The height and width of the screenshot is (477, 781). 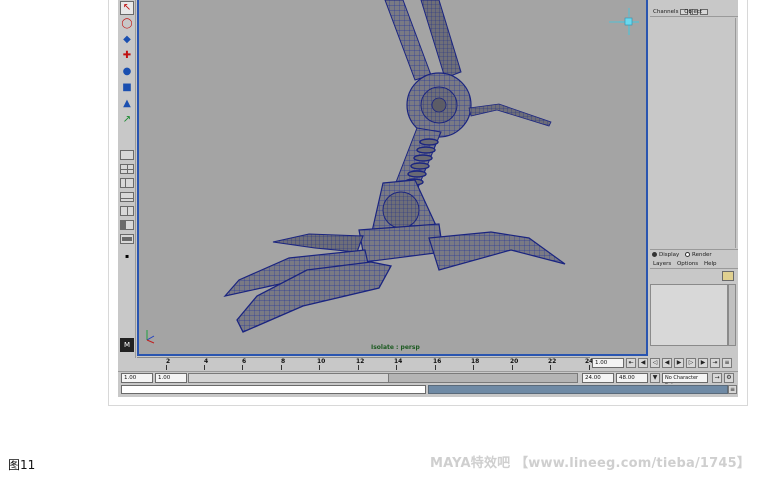 I want to click on animation-start-field: 1.00, so click(x=137, y=378).